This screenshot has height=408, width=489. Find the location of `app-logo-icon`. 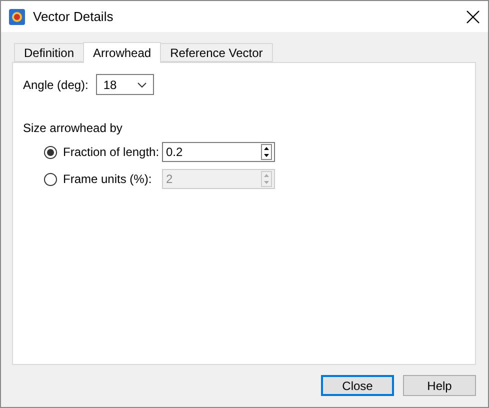

app-logo-icon is located at coordinates (17, 16).